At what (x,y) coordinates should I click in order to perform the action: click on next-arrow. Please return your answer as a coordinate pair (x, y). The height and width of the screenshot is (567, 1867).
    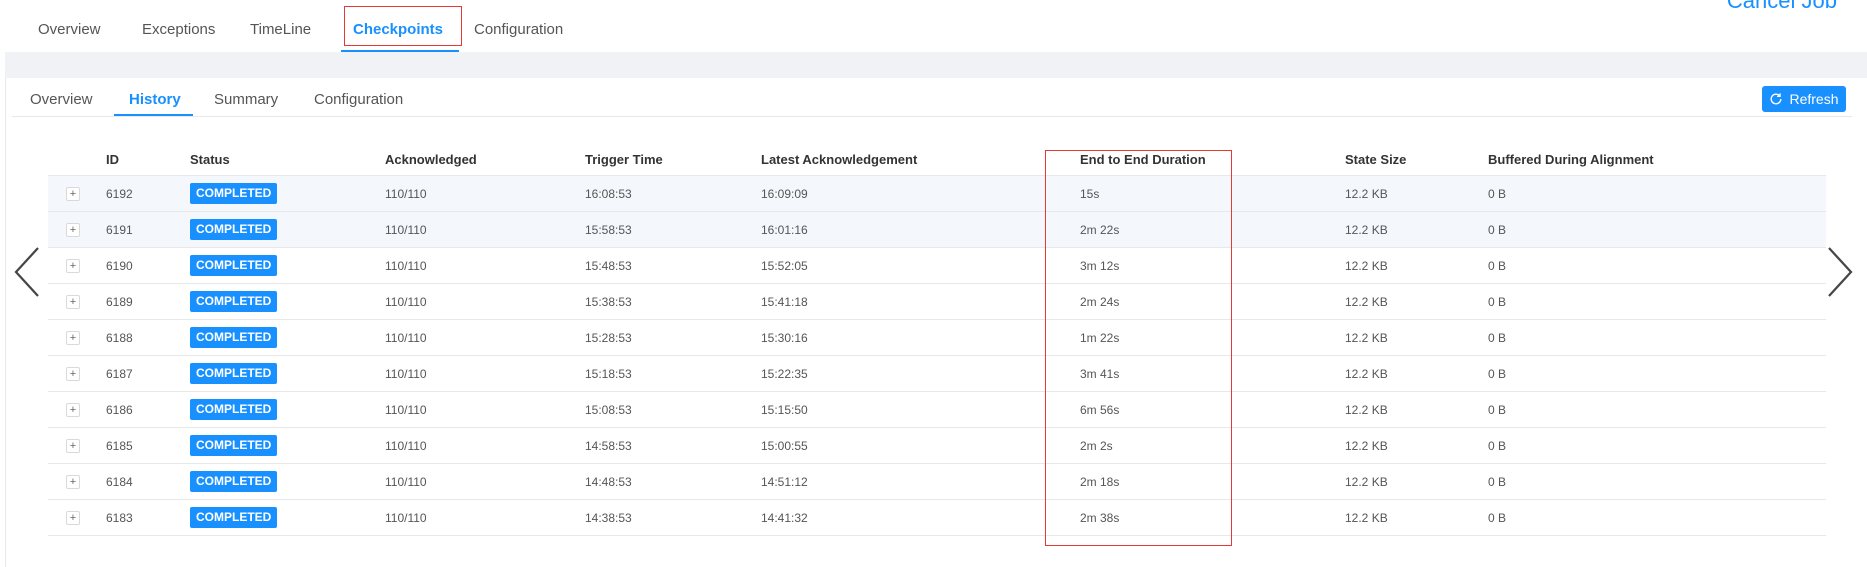
    Looking at the image, I should click on (1840, 272).